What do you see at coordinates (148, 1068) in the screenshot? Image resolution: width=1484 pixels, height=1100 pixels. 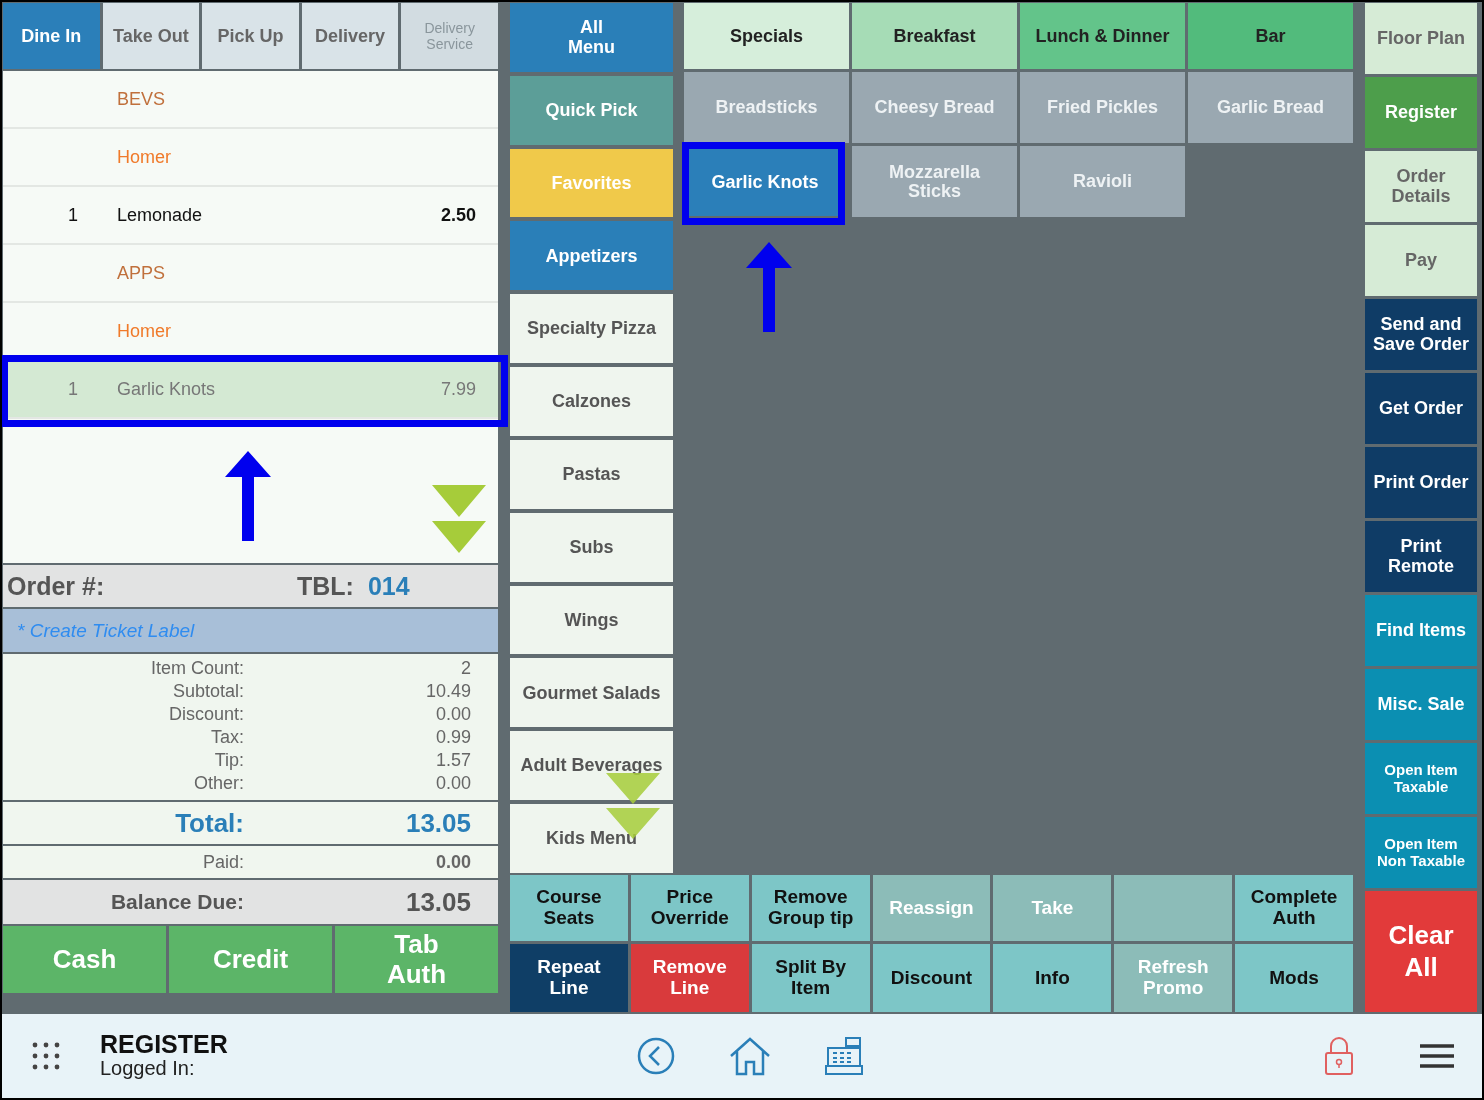 I see `logged-in-label: Logged In:` at bounding box center [148, 1068].